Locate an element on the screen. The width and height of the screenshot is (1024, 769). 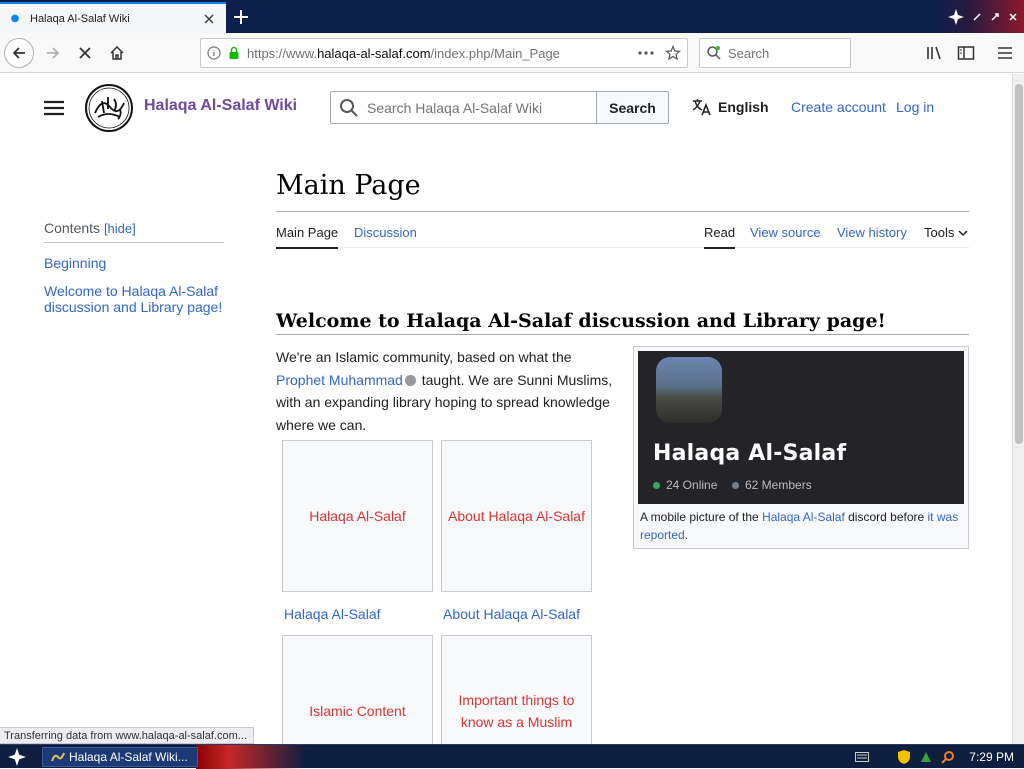
forward-button is located at coordinates (53, 53).